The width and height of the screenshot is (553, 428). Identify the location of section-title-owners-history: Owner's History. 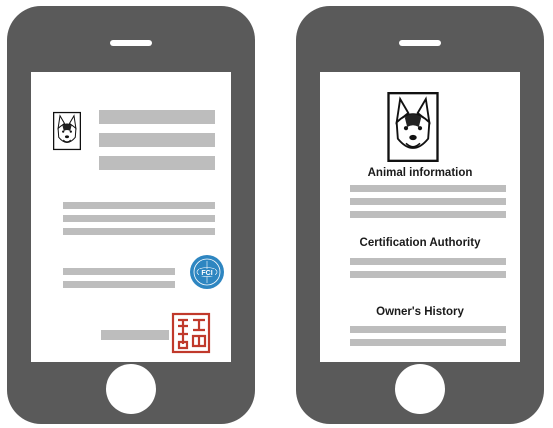
(420, 312).